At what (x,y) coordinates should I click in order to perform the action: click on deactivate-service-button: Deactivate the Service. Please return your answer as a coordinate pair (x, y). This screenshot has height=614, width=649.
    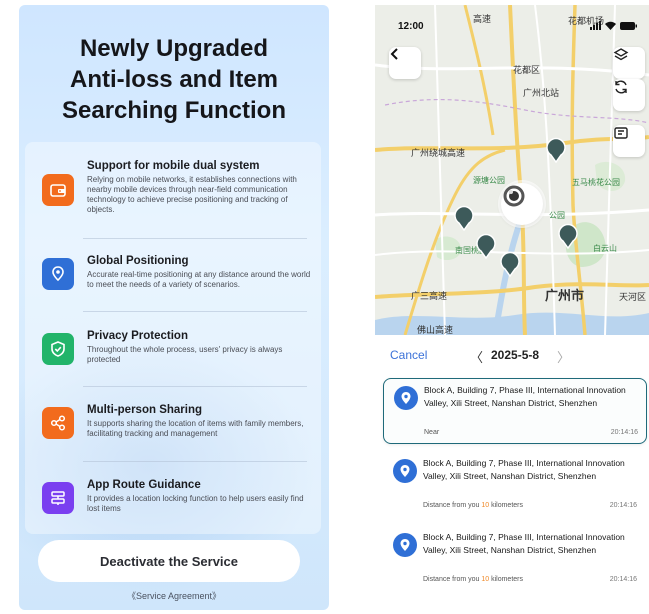
    Looking at the image, I should click on (169, 561).